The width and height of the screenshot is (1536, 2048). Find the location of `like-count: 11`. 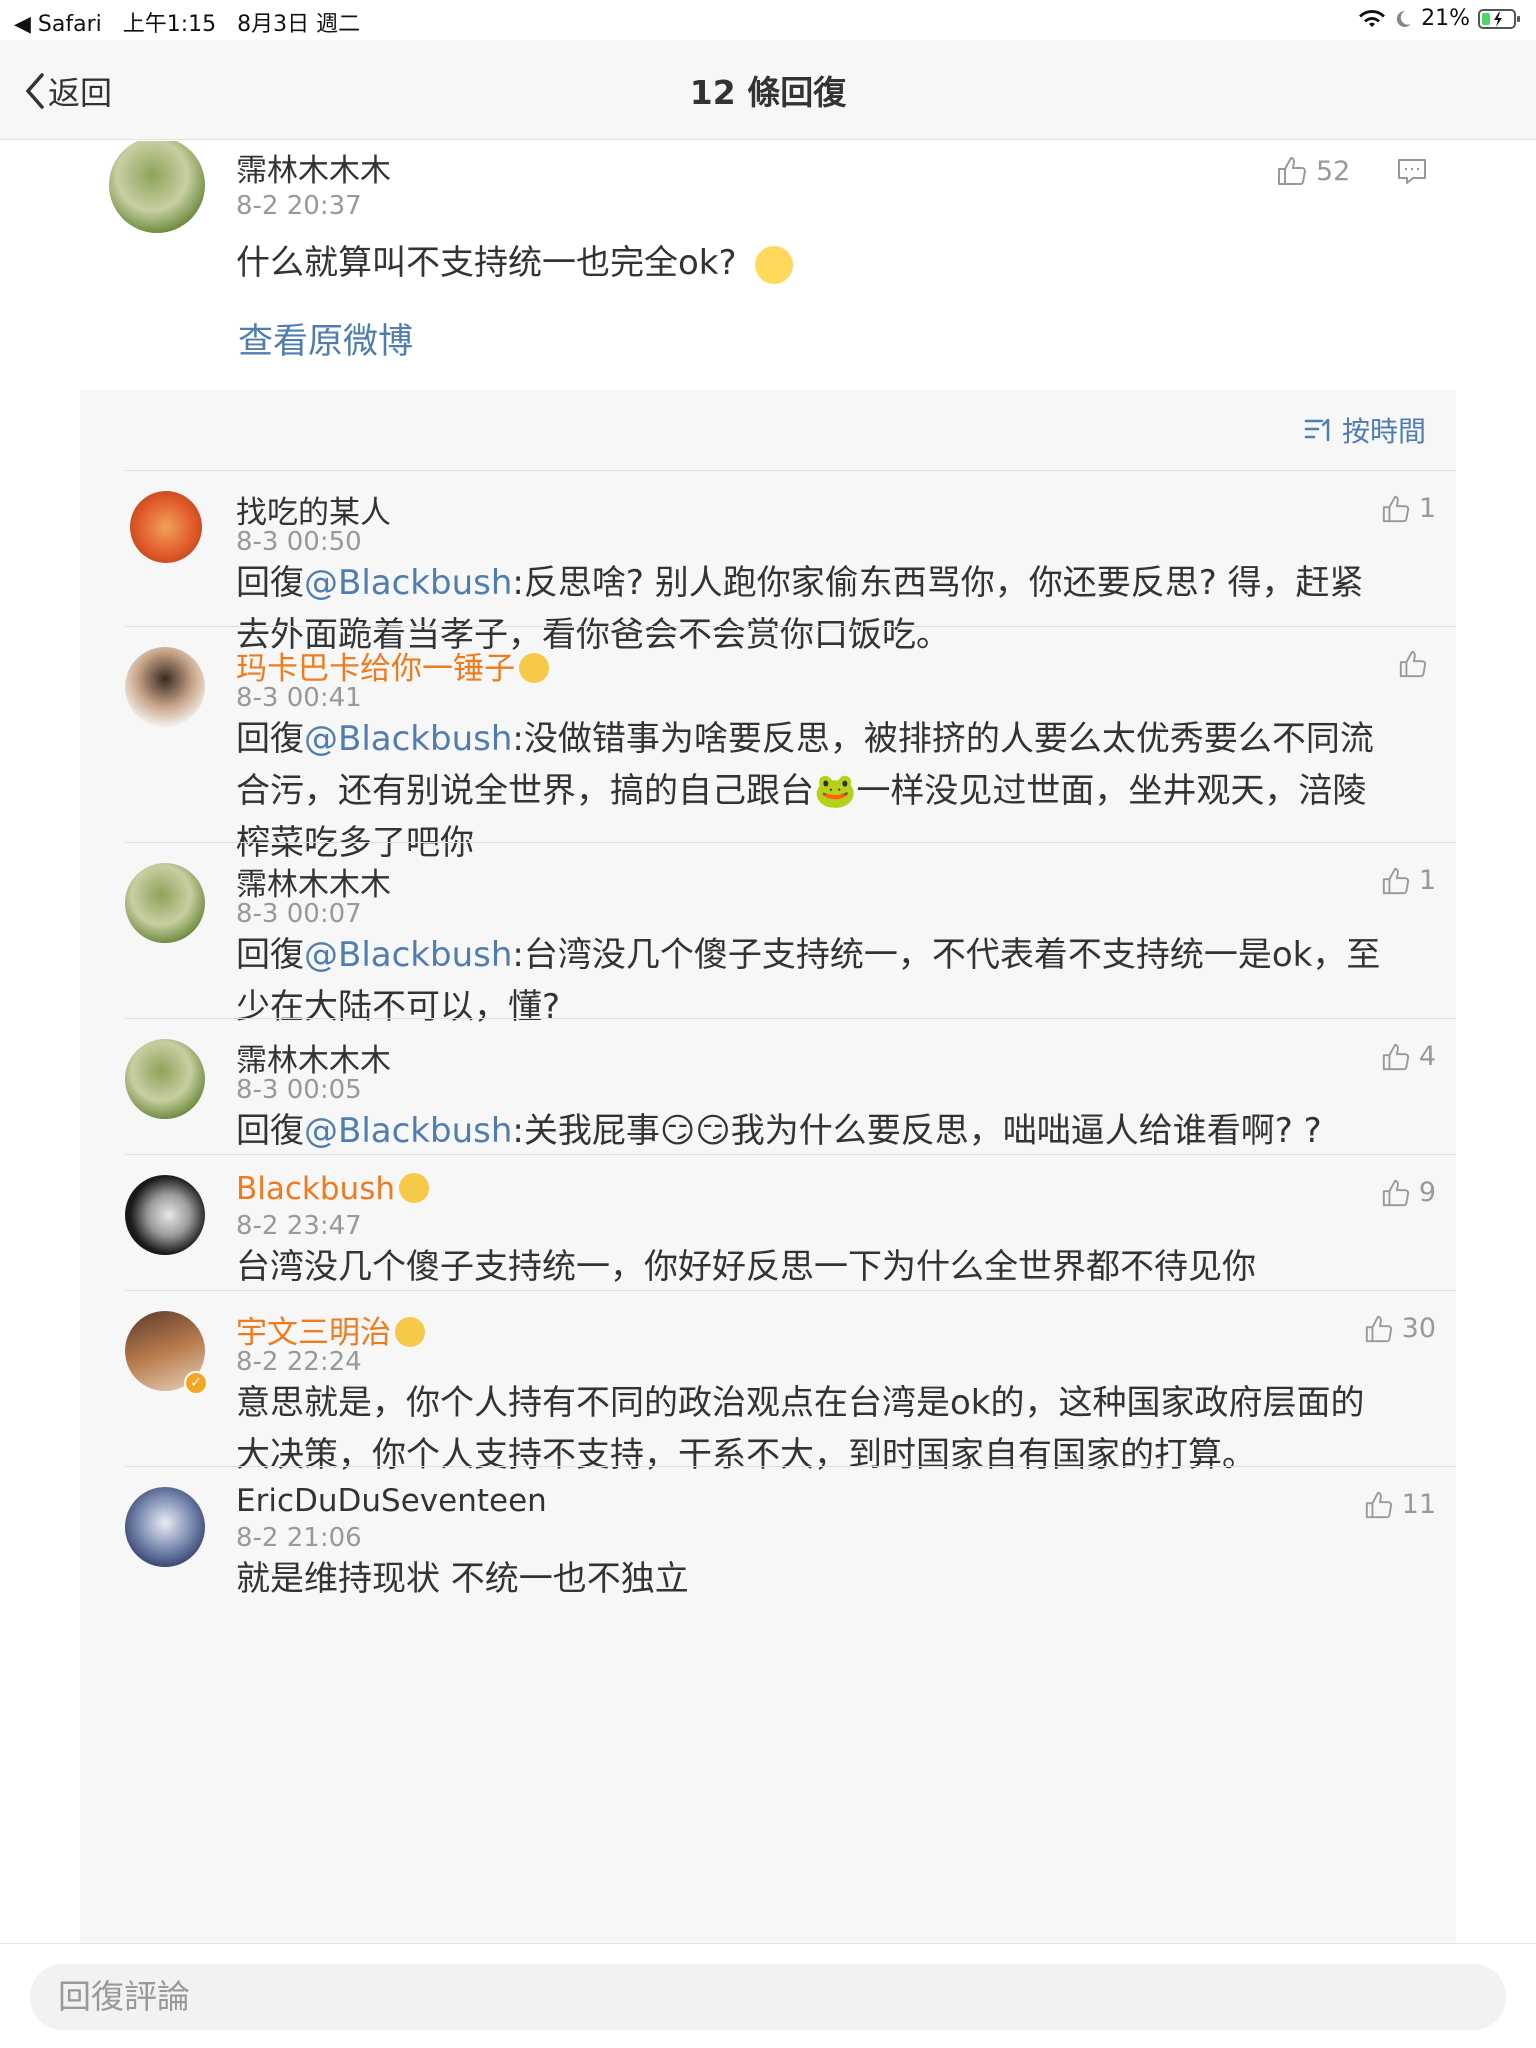

like-count: 11 is located at coordinates (1418, 1504).